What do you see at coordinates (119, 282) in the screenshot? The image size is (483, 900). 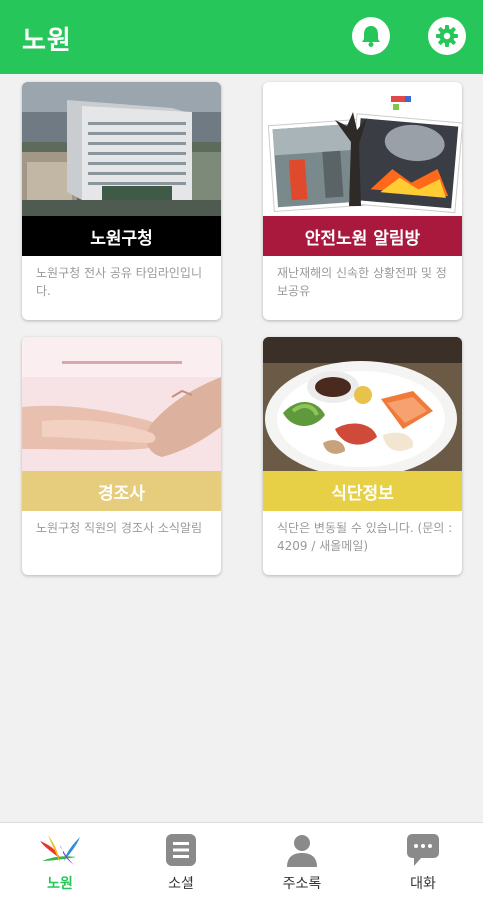 I see `card-description: 노원구청 전사 공유 타임라인입니다.` at bounding box center [119, 282].